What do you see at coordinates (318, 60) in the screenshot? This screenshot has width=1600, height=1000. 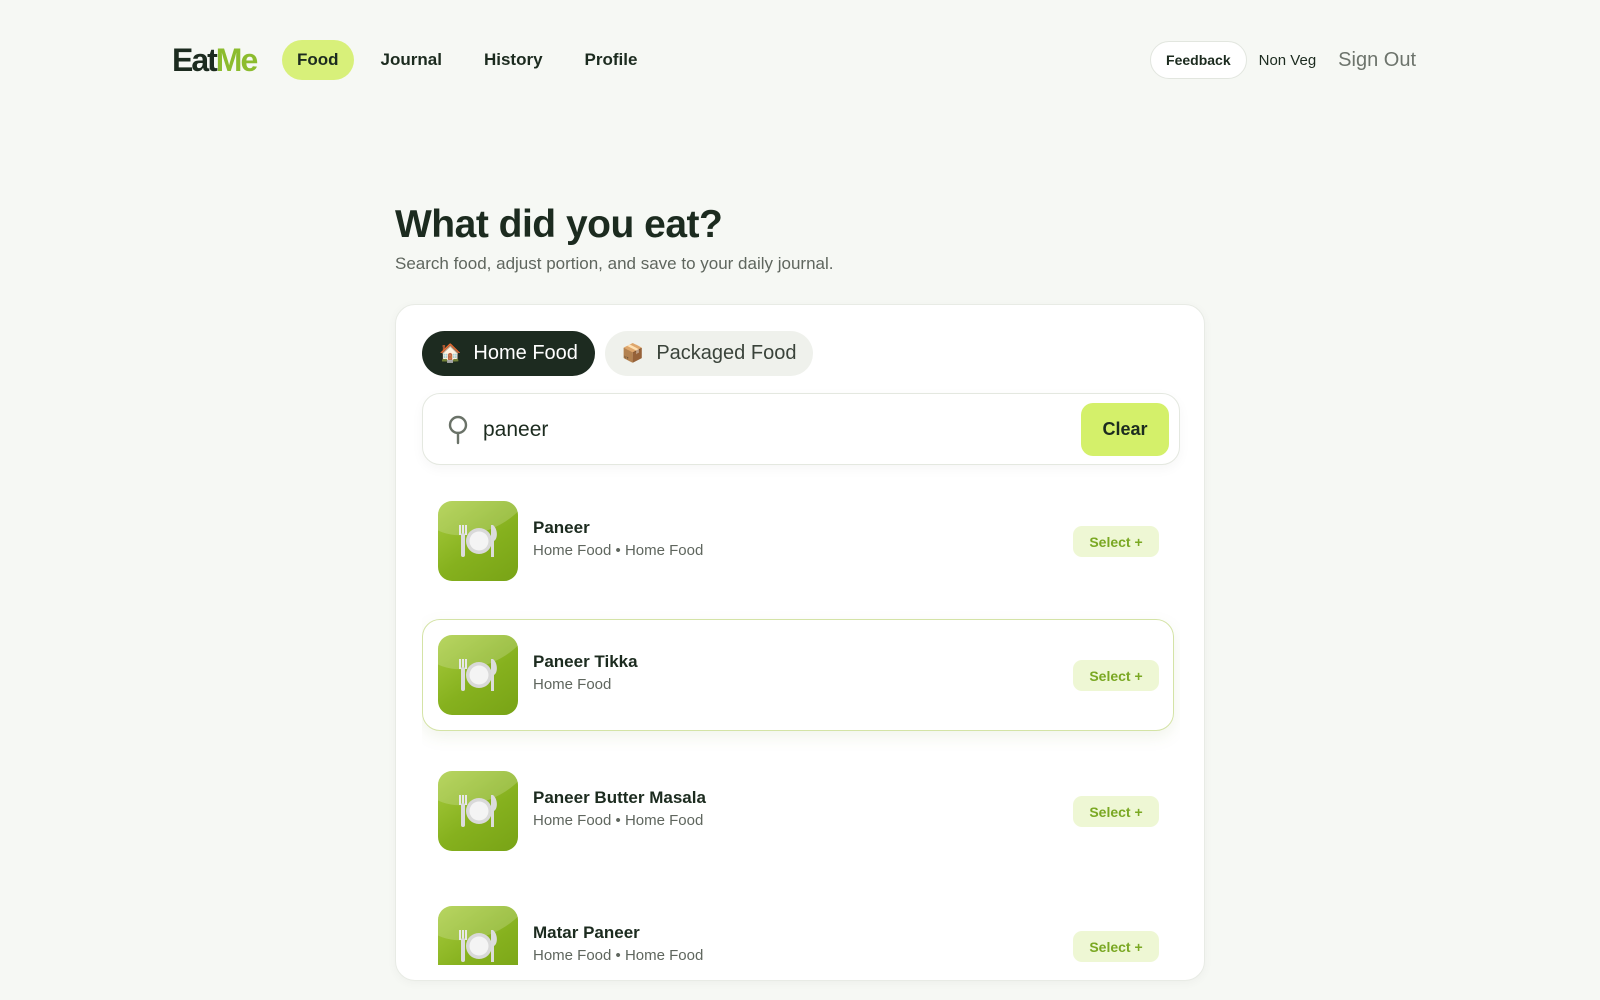 I see `nav-food: Food` at bounding box center [318, 60].